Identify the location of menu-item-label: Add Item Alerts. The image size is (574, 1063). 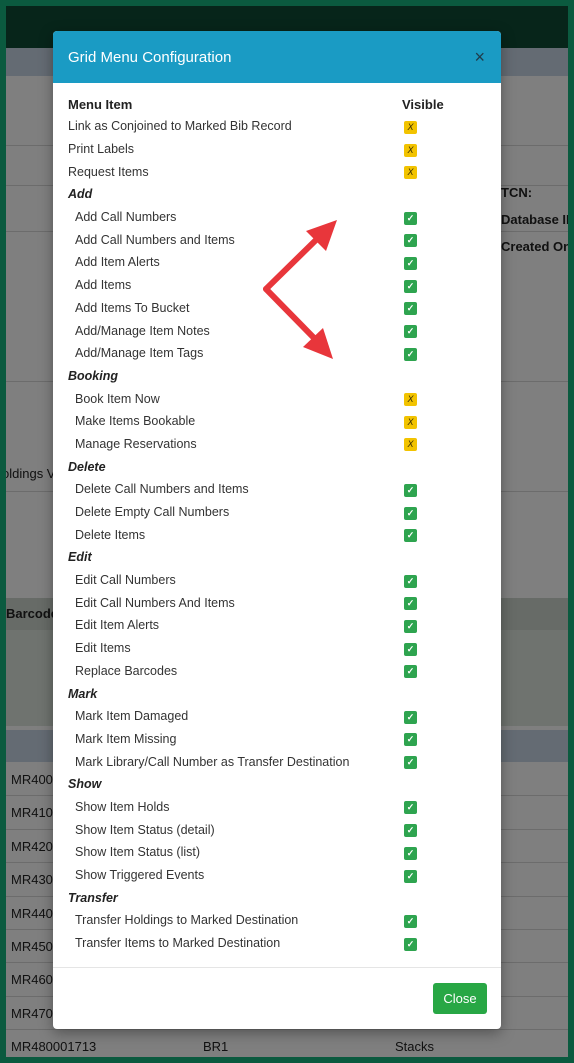
(117, 262).